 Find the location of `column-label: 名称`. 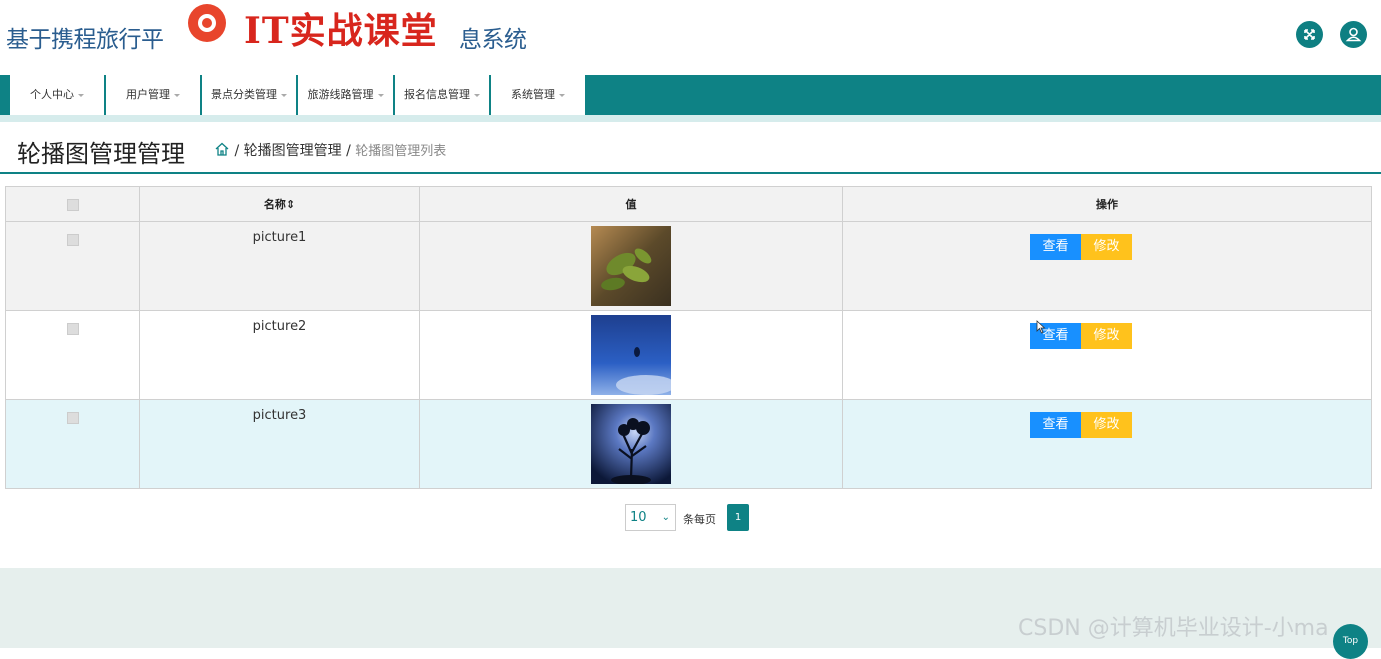

column-label: 名称 is located at coordinates (274, 204).